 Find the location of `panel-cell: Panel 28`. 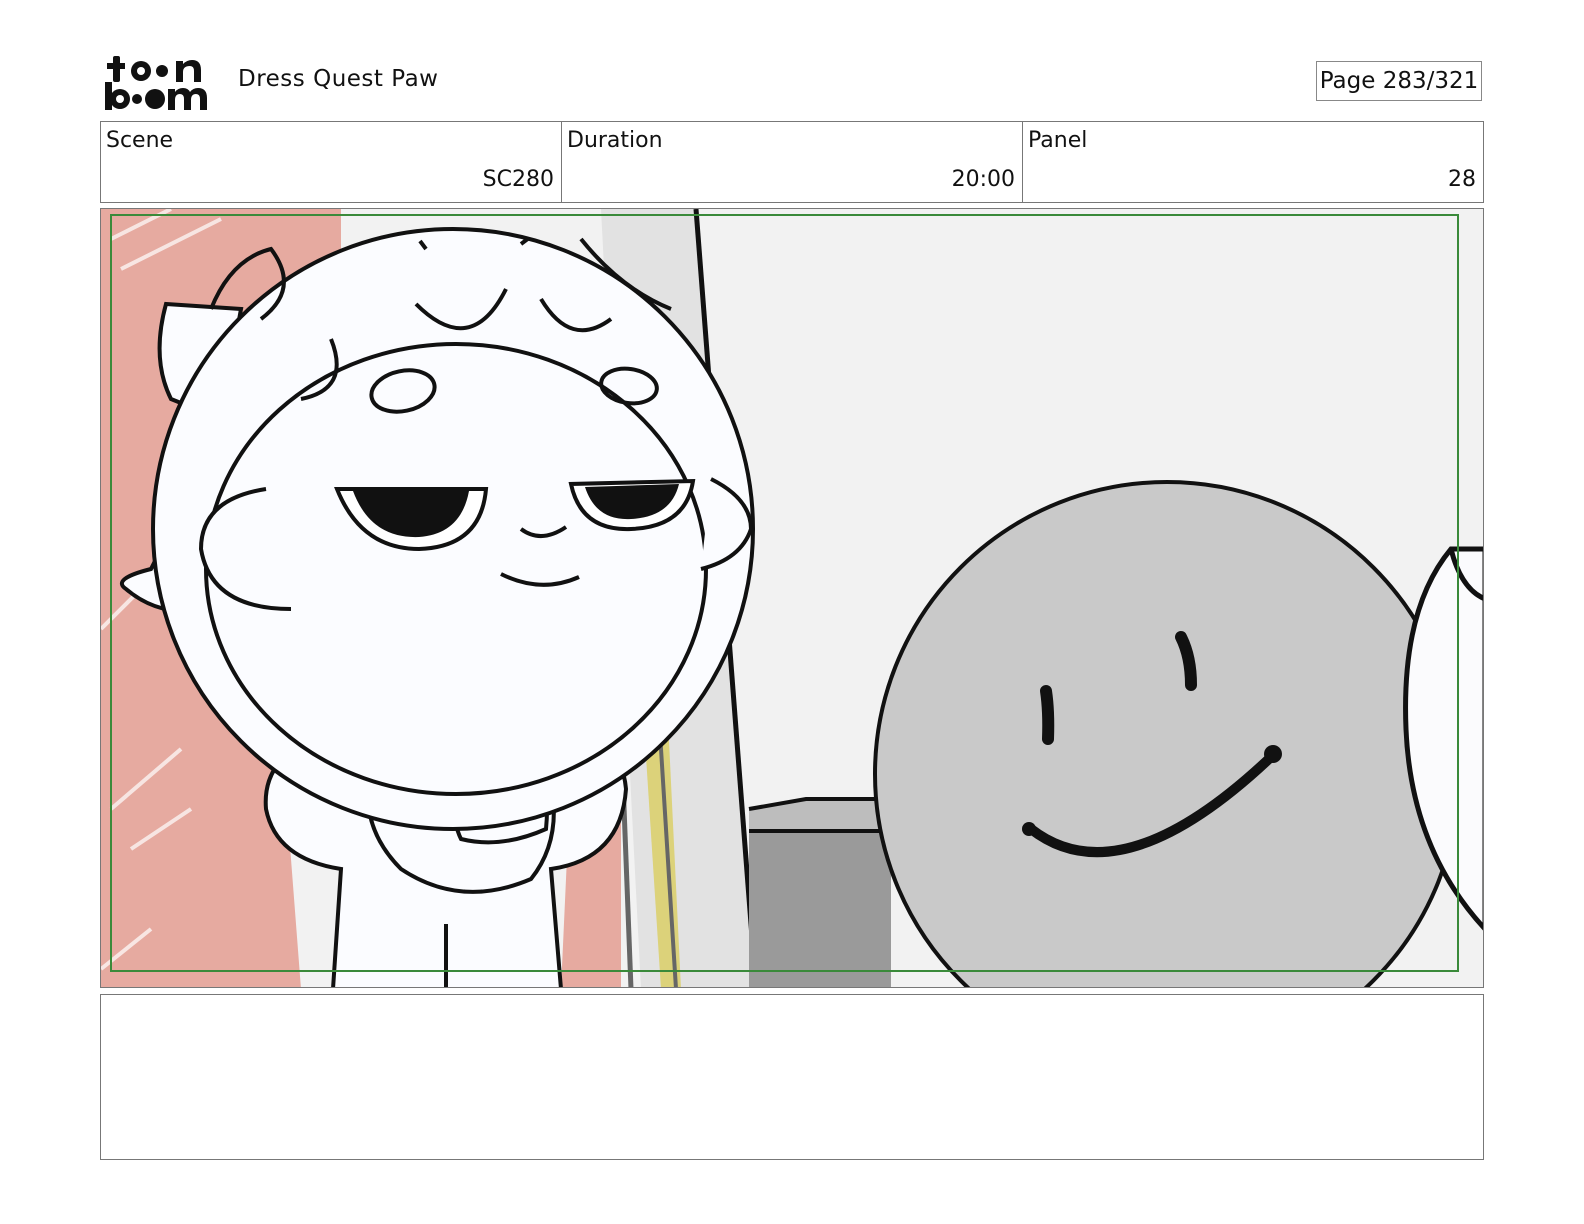

panel-cell: Panel 28 is located at coordinates (1253, 162).